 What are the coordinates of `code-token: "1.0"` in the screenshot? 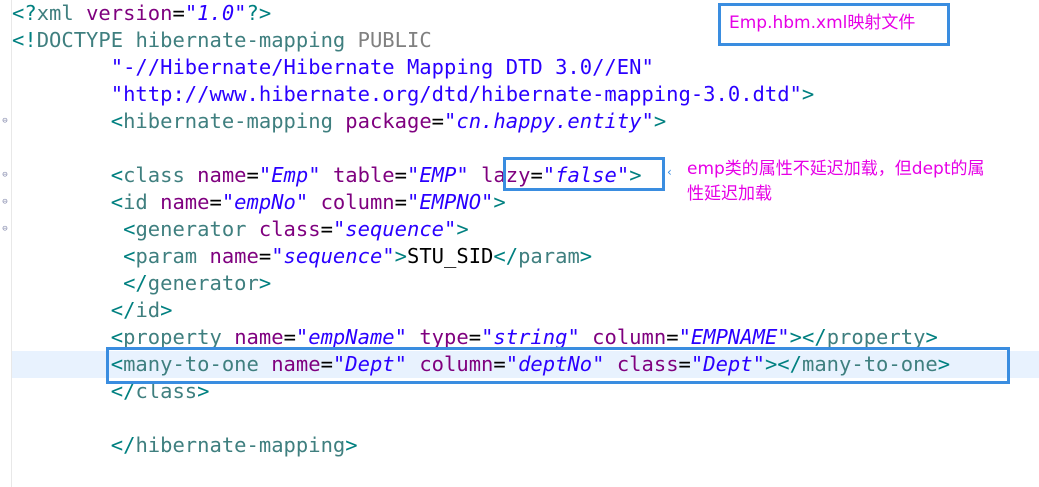 It's located at (215, 13).